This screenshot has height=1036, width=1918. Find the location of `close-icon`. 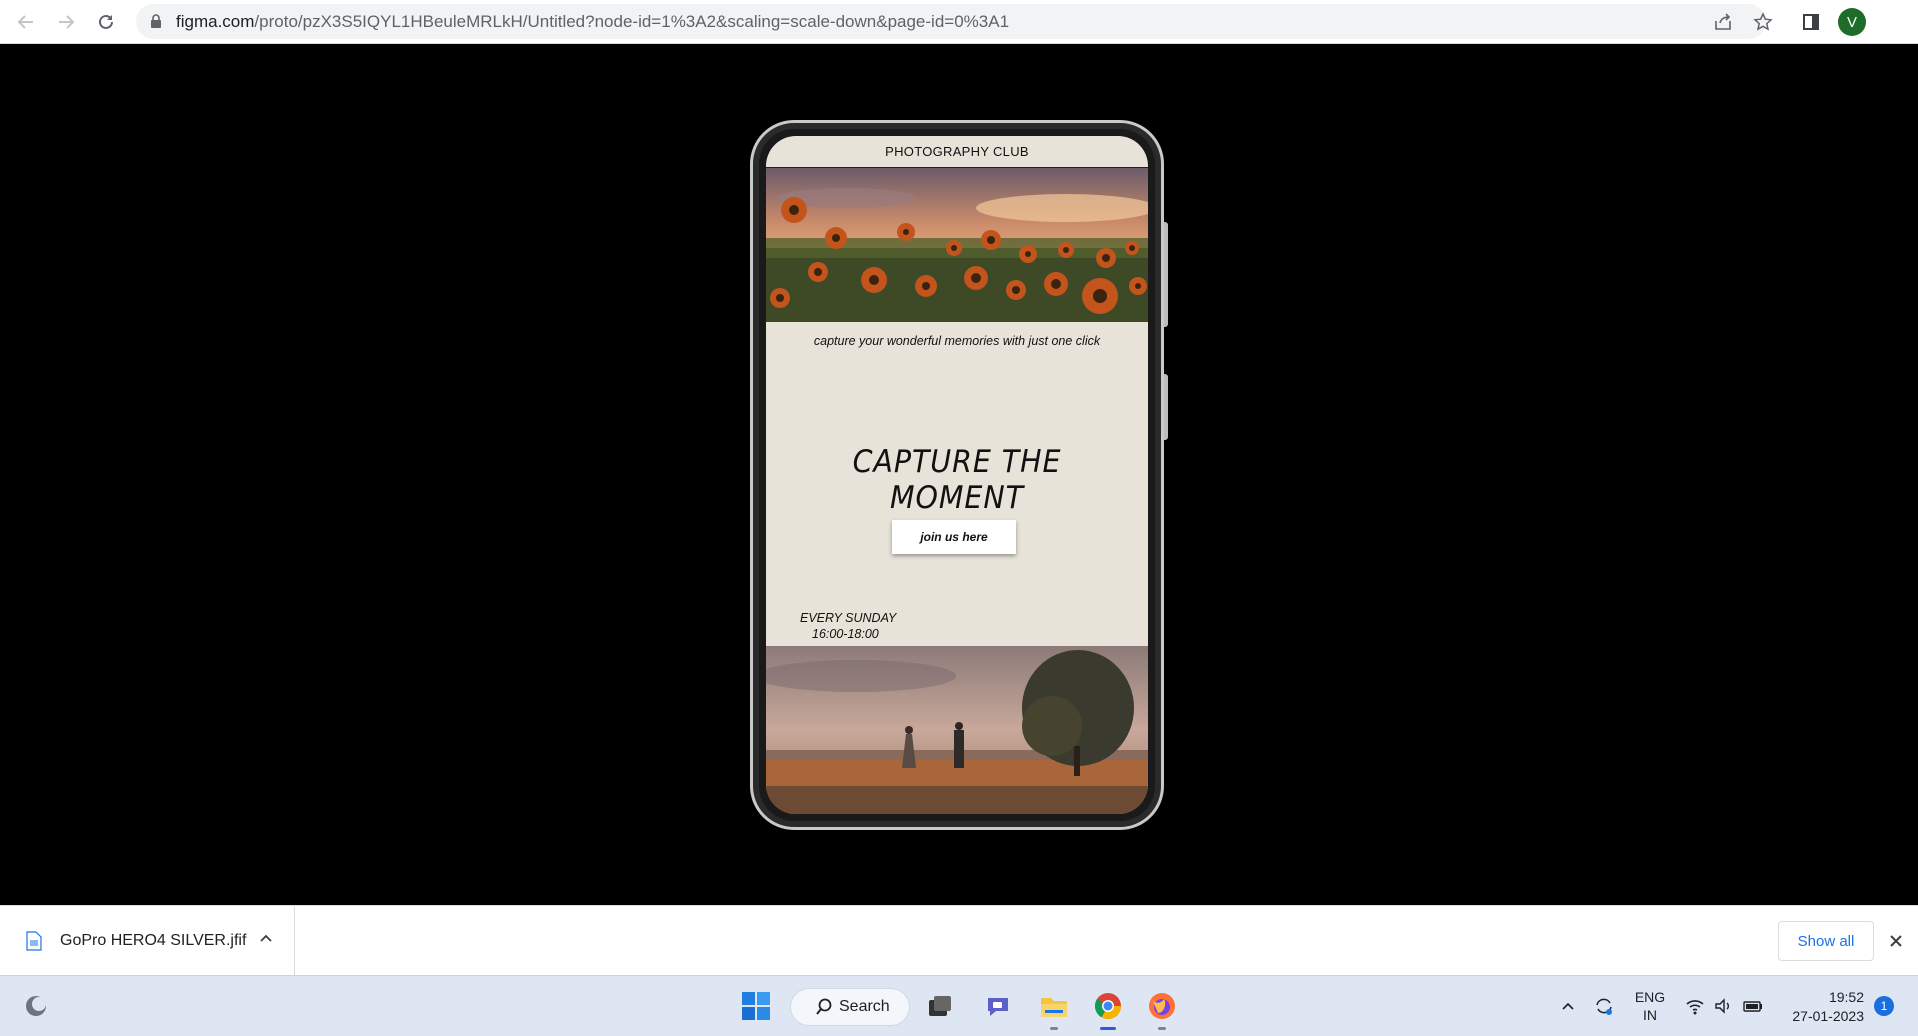

close-icon is located at coordinates (1896, 941).